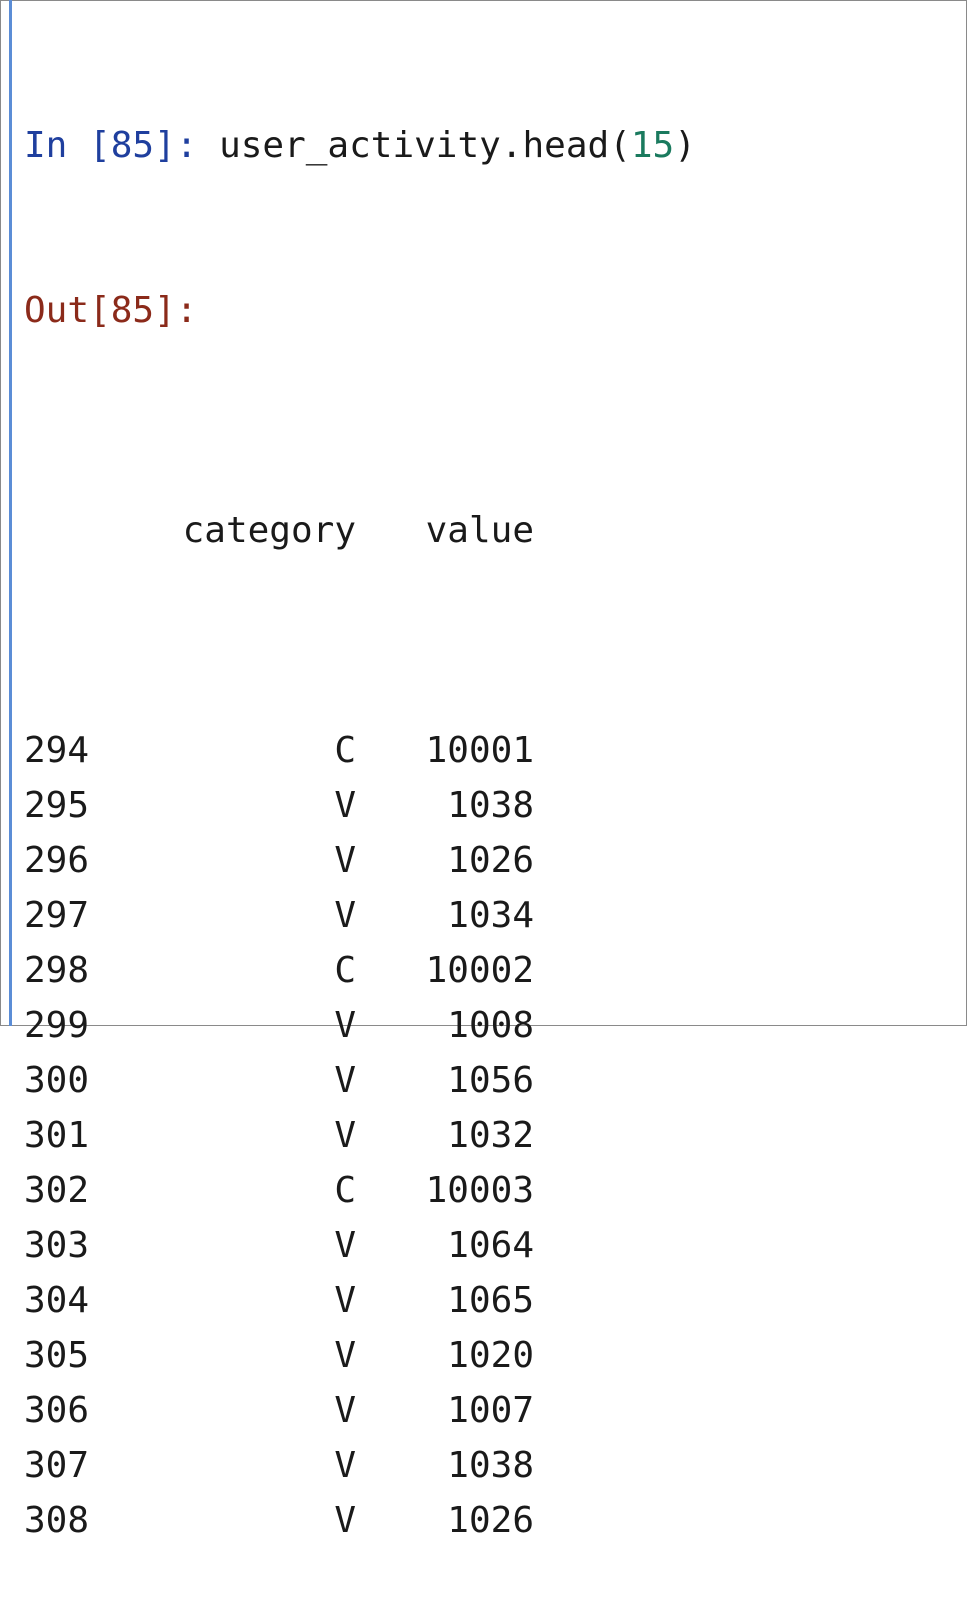 The height and width of the screenshot is (1603, 967). I want to click on table-row: 294 C 10001, so click(495, 750).